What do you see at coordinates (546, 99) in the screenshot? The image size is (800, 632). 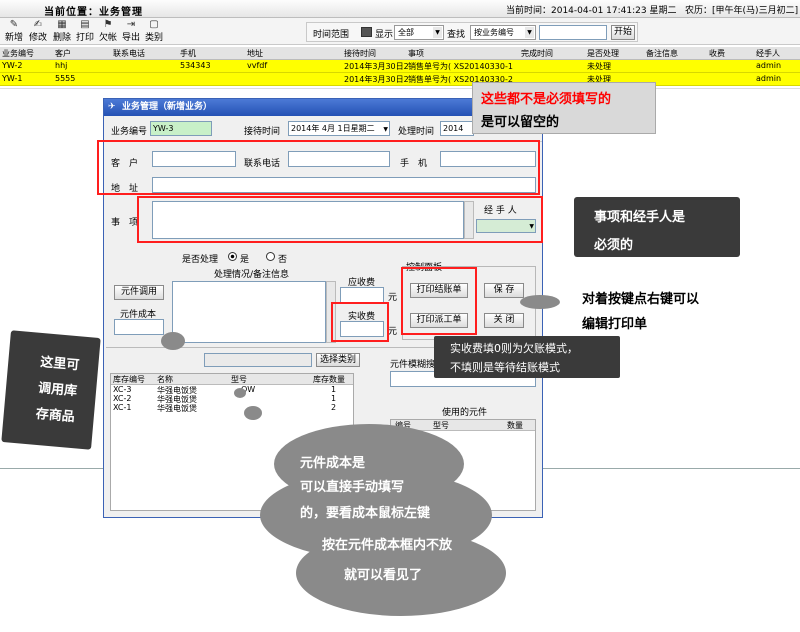 I see `annotation-text: 这些都不是必须填写的` at bounding box center [546, 99].